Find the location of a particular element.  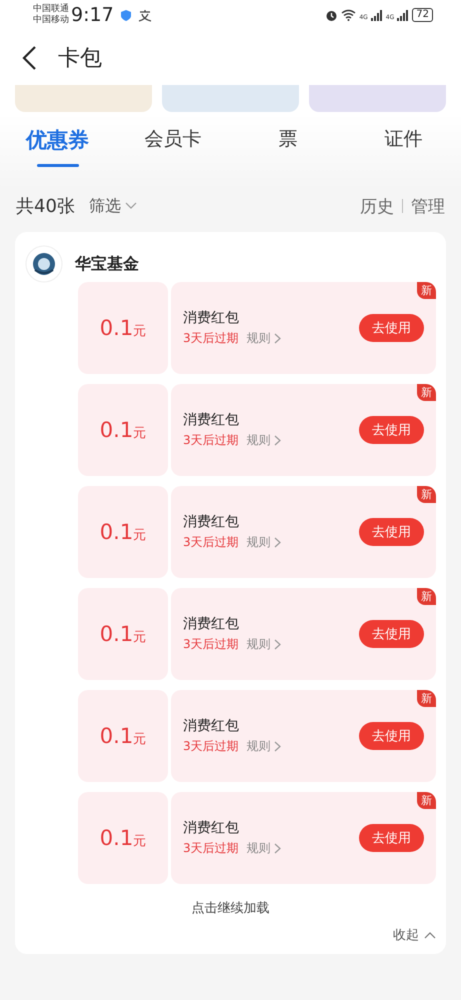

coupon-count: 共40张 is located at coordinates (45, 206).